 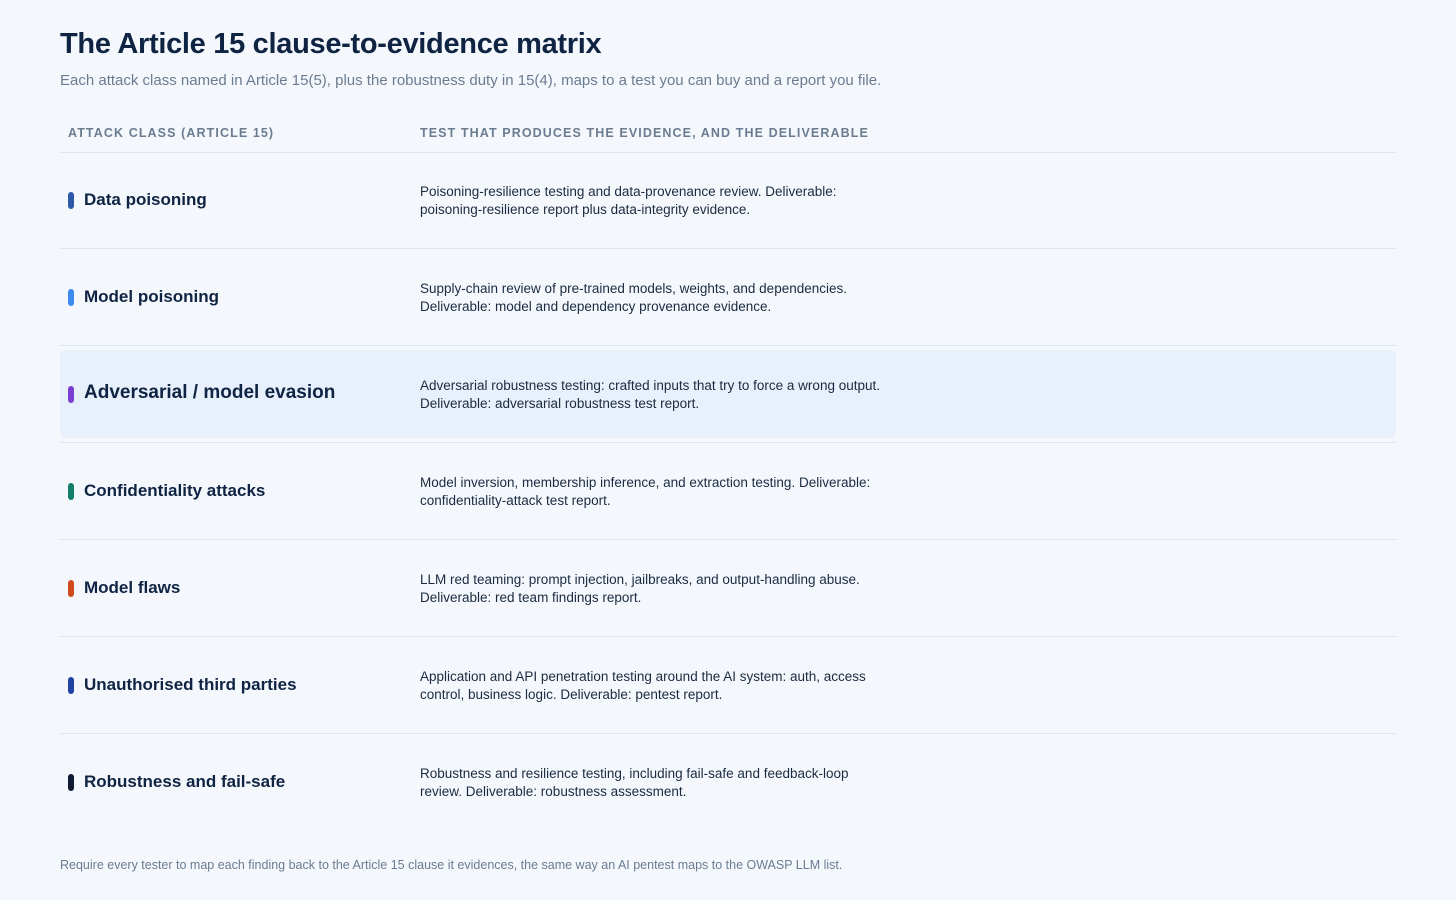 I want to click on attack-class-name: Confidentiality attacks, so click(x=175, y=490).